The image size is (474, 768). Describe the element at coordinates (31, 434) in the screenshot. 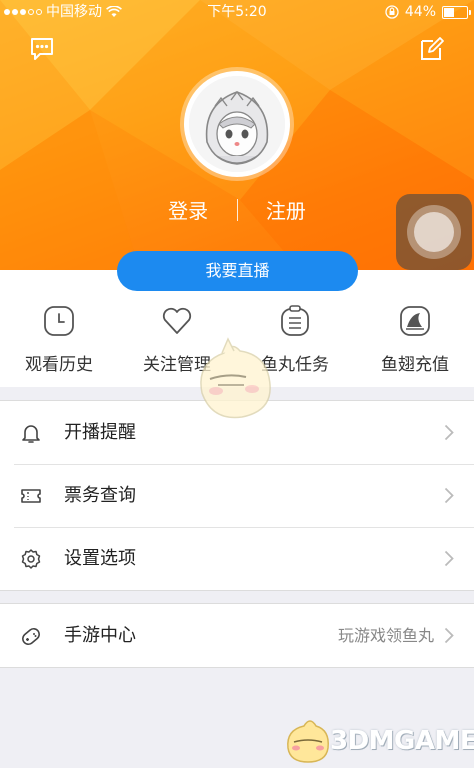

I see `bell-icon` at that location.